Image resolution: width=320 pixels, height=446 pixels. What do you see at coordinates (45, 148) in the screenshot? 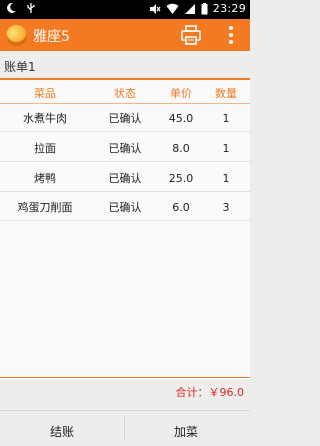
I see `cell-dish: 拉面` at bounding box center [45, 148].